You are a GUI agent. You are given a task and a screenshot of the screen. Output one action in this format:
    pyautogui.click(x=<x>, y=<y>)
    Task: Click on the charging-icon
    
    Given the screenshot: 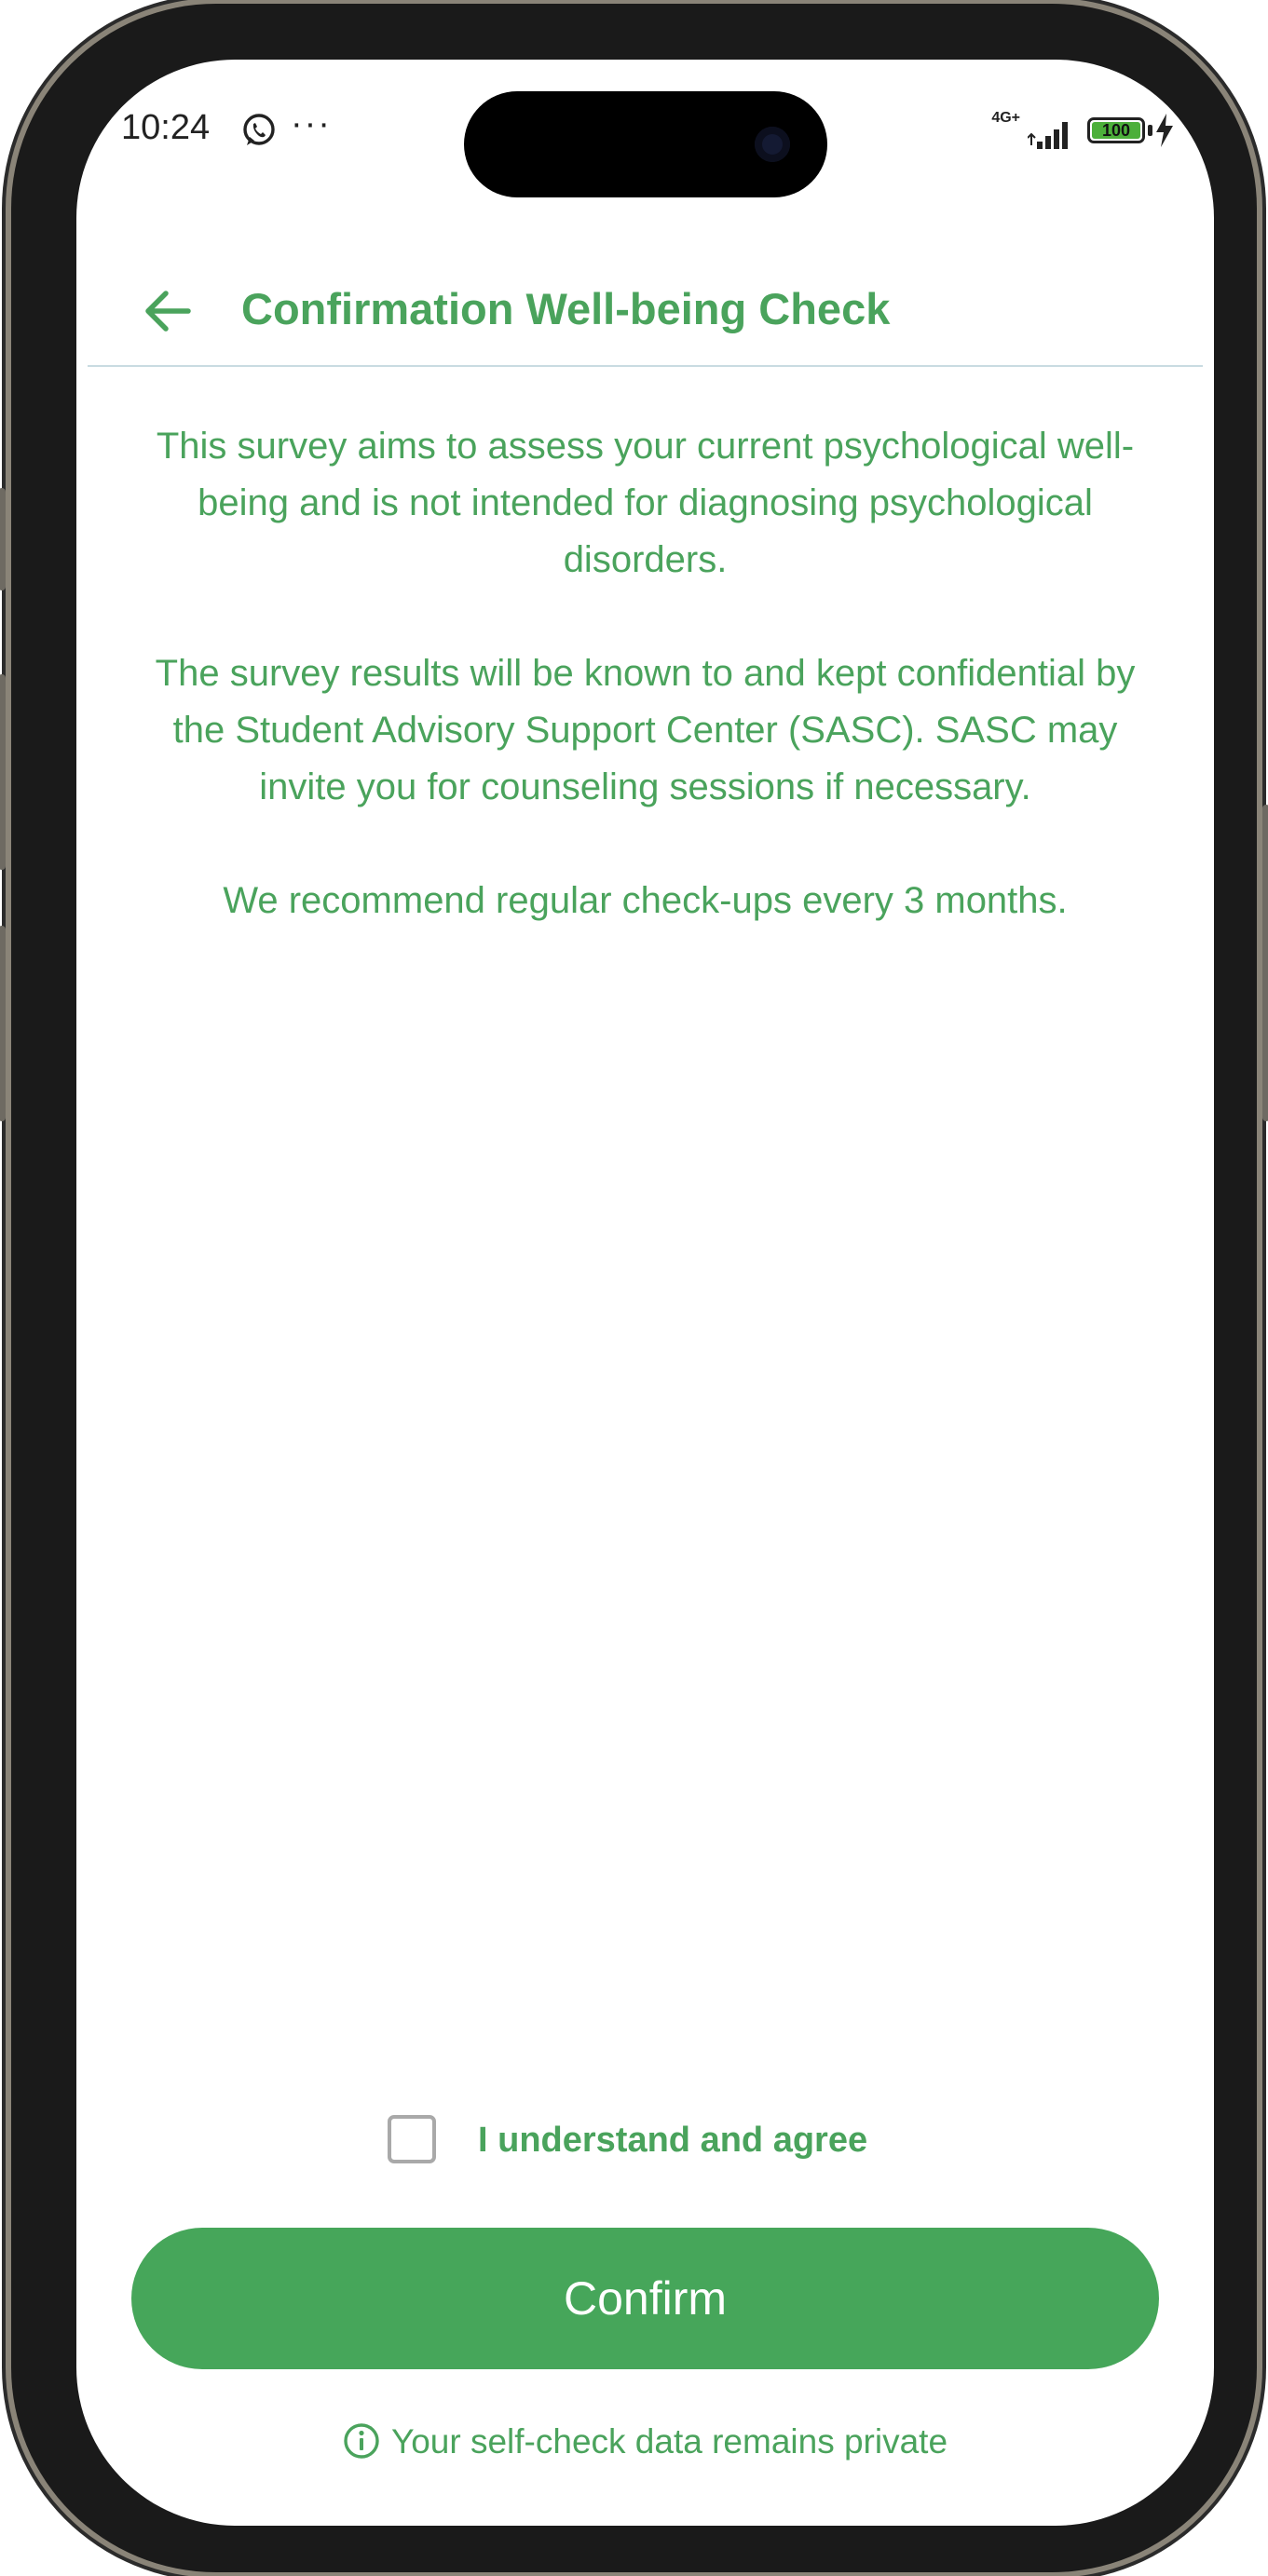 What is the action you would take?
    pyautogui.click(x=1164, y=130)
    